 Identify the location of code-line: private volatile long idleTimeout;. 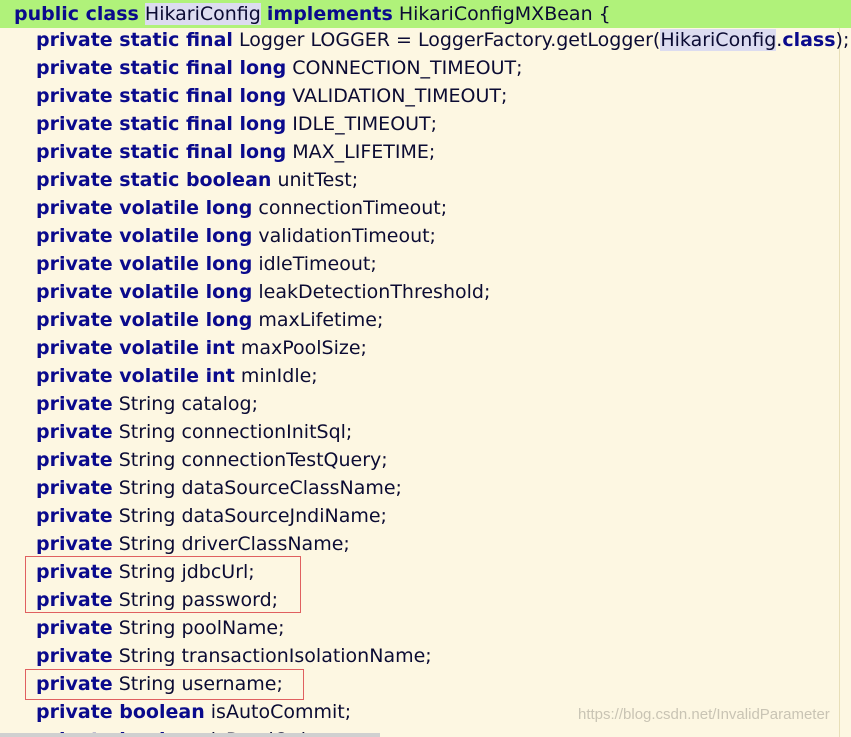
(206, 264).